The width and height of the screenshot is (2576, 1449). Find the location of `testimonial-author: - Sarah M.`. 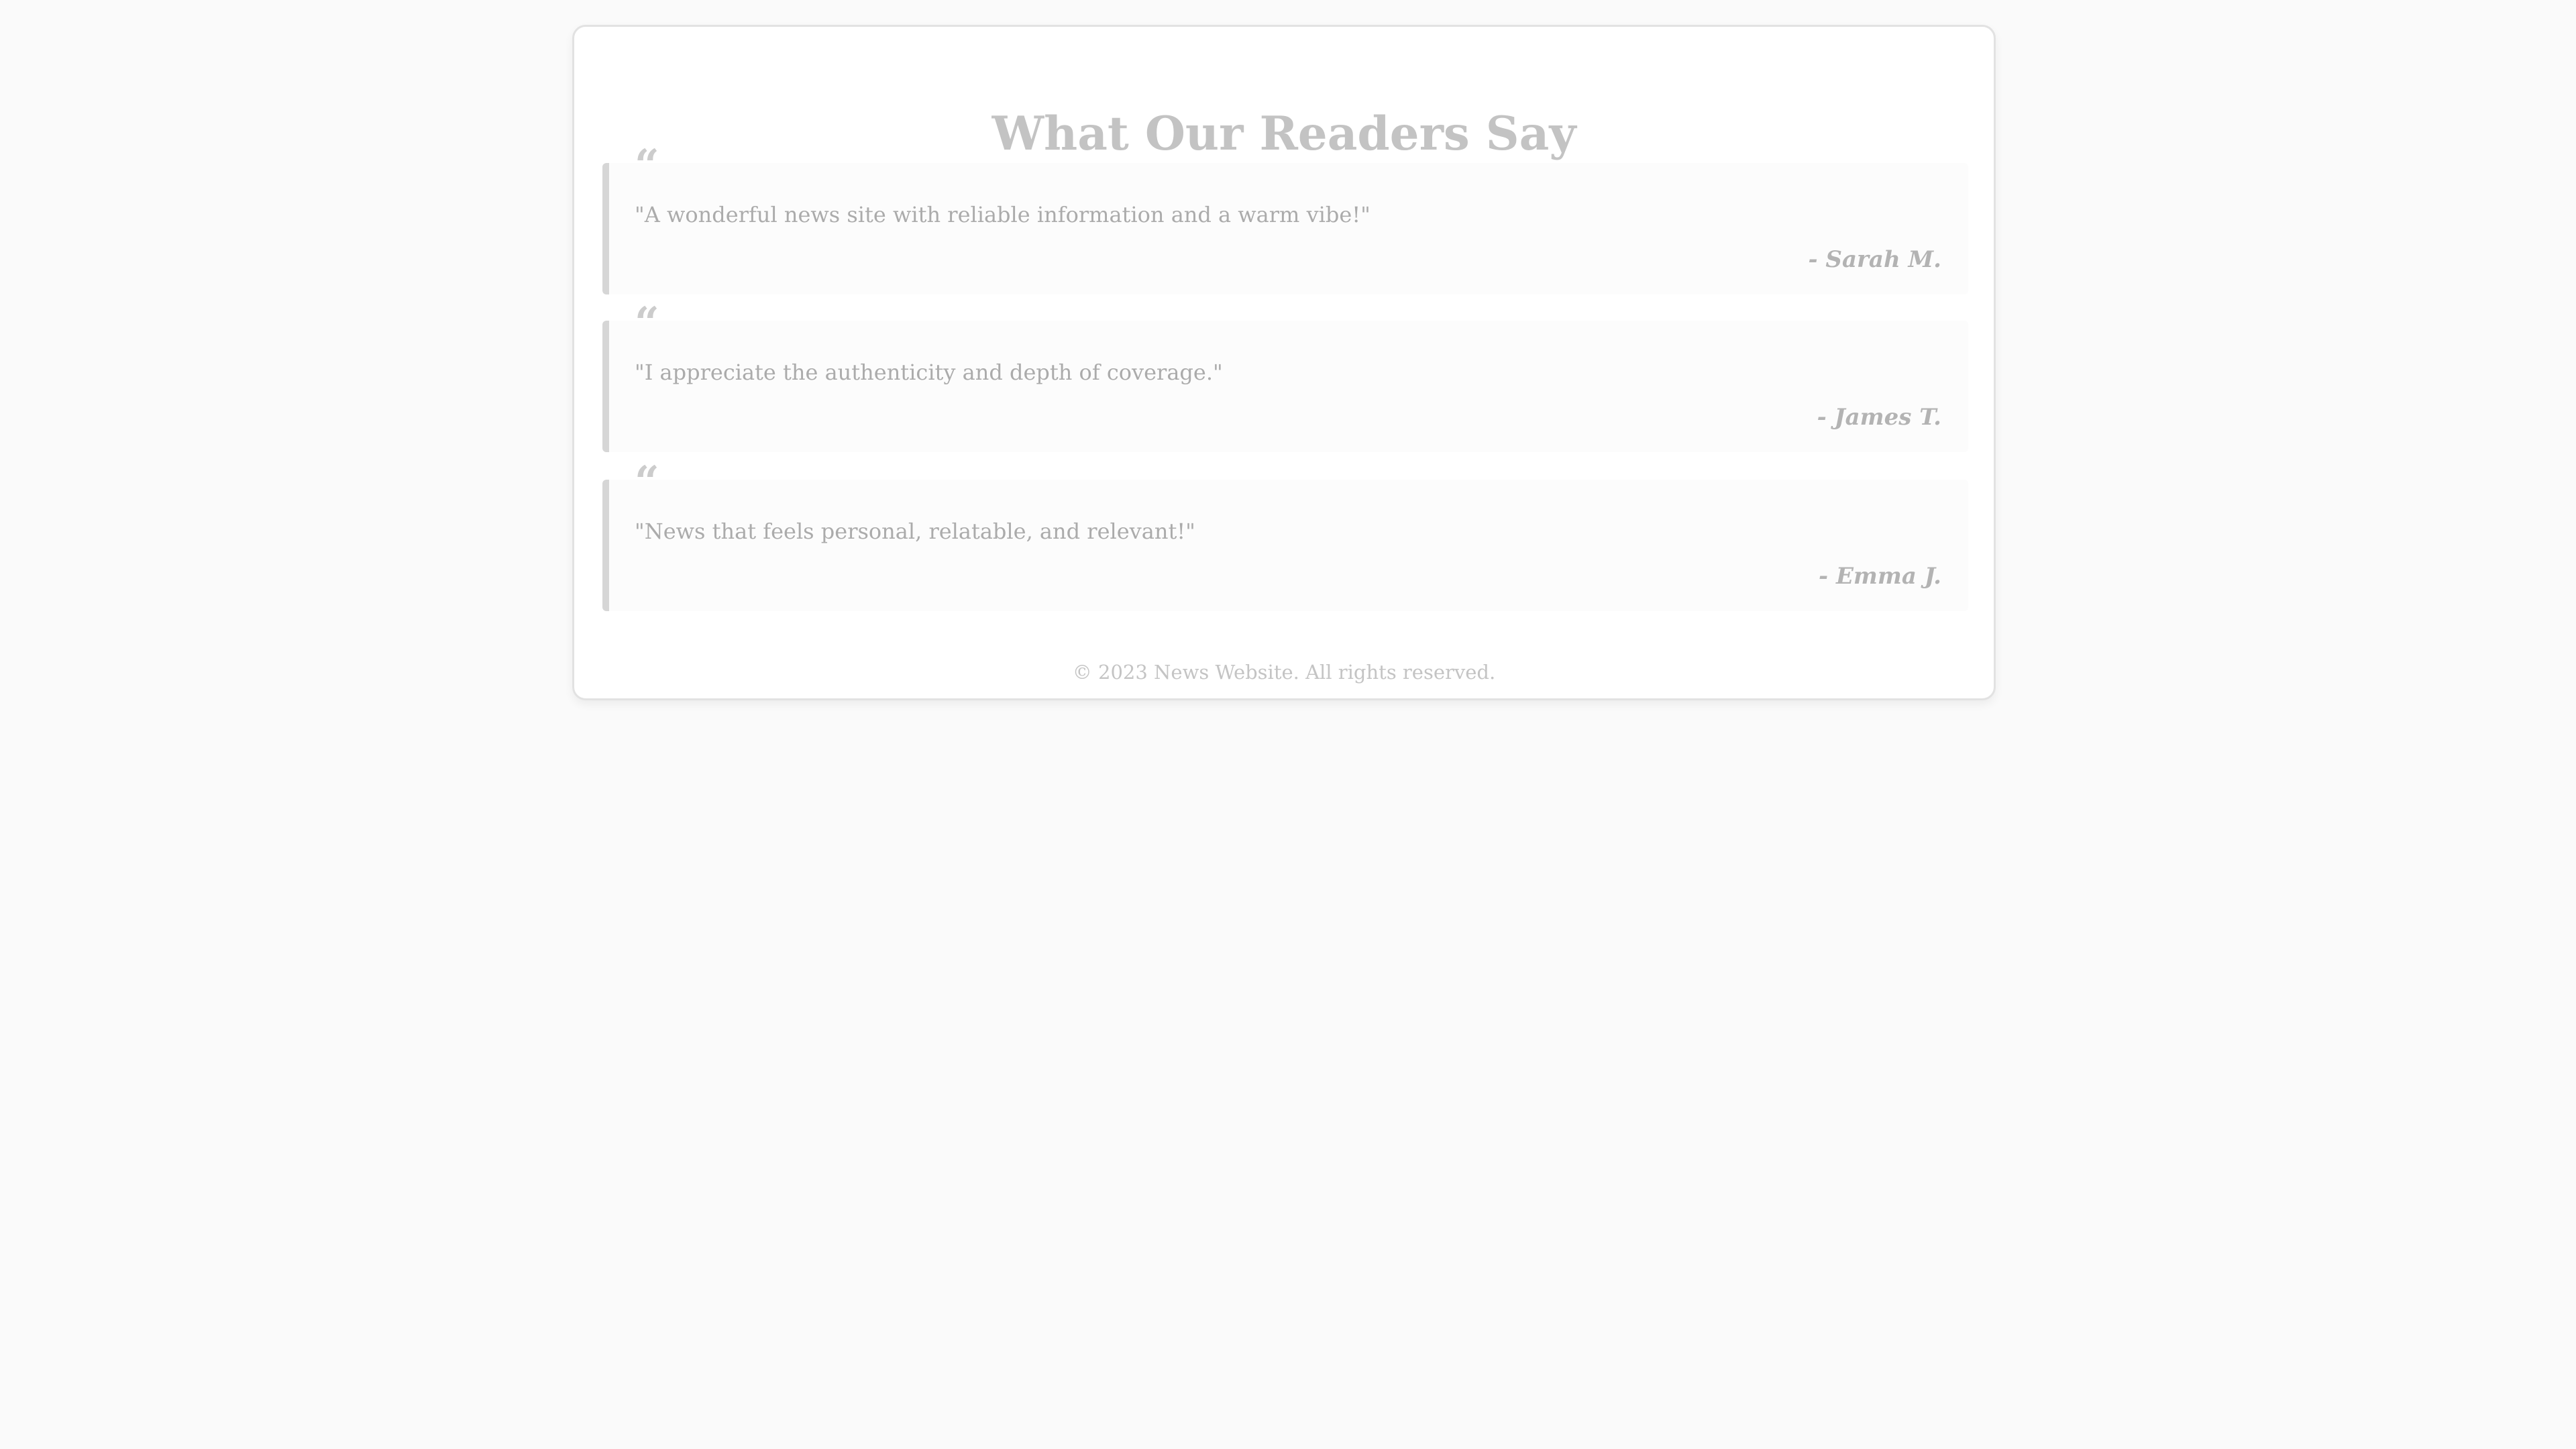

testimonial-author: - Sarah M. is located at coordinates (1874, 259).